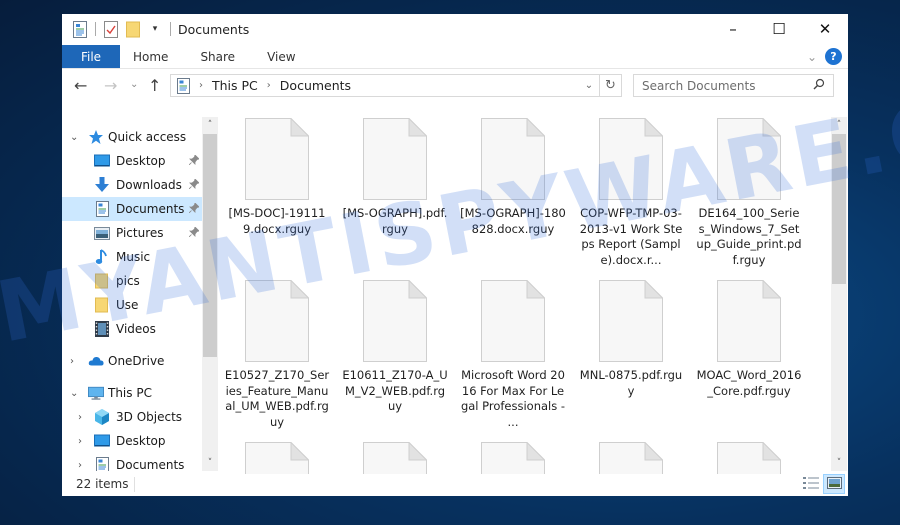 Image resolution: width=900 pixels, height=525 pixels. What do you see at coordinates (395, 221) in the screenshot?
I see `file-name: [MS-OGRAPH].pdf.rguy` at bounding box center [395, 221].